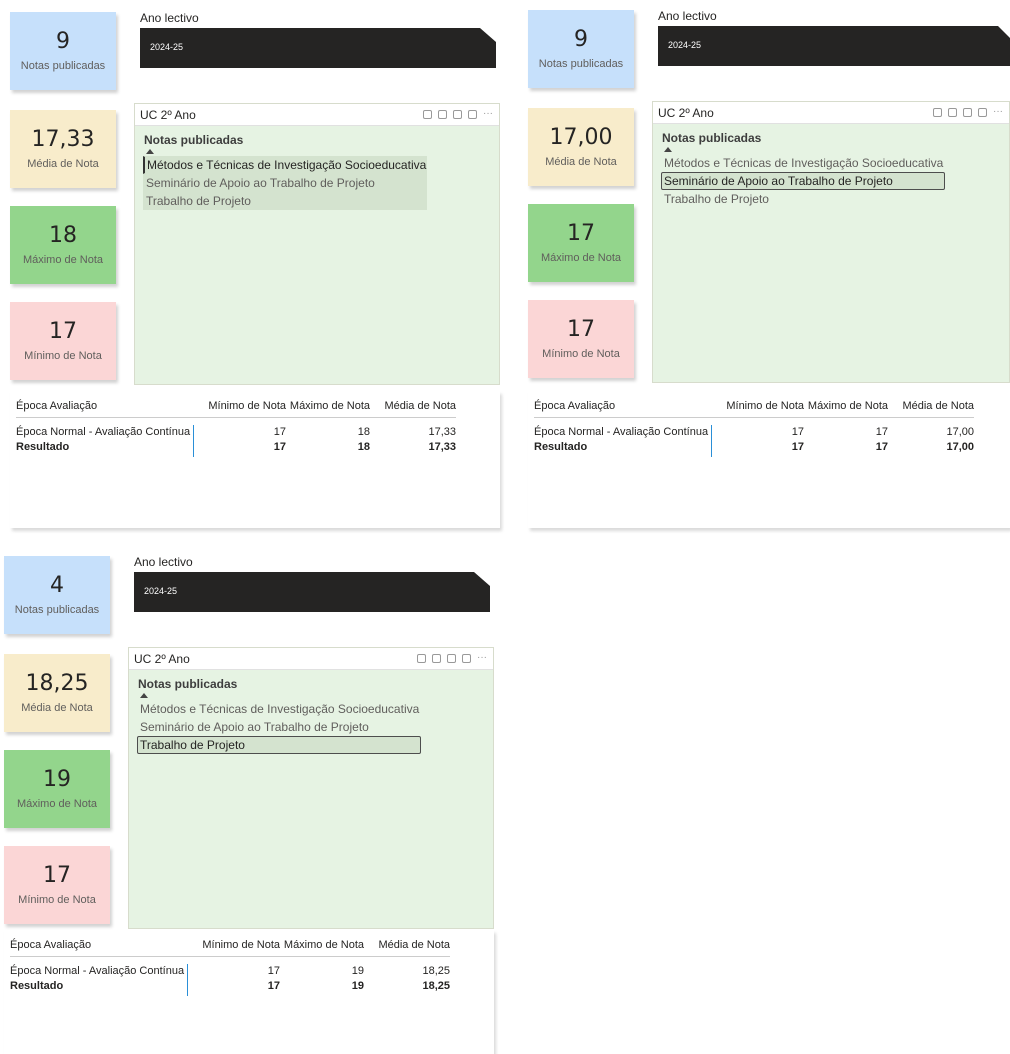  What do you see at coordinates (63, 235) in the screenshot?
I see `kpi-value: 18` at bounding box center [63, 235].